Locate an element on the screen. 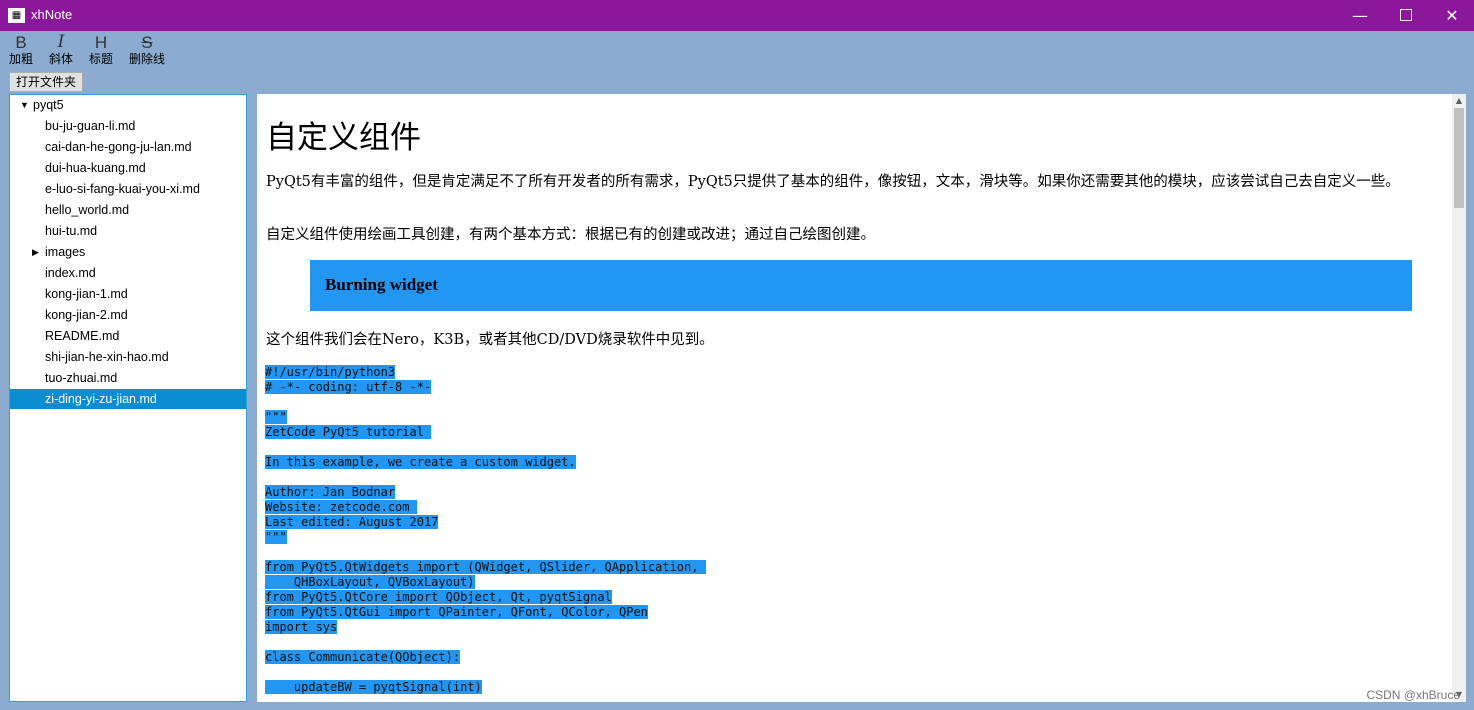  collapsed-arrow-icon: ▶ is located at coordinates (35, 252).